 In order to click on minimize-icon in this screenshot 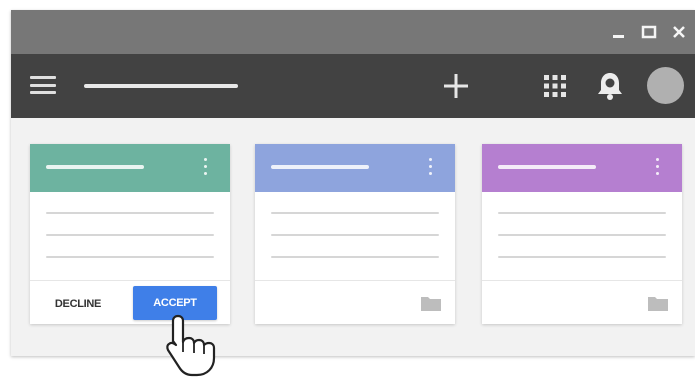, I will do `click(619, 32)`.